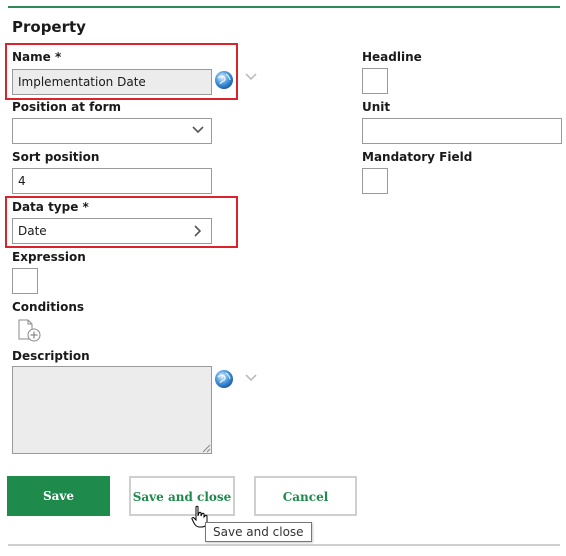  Describe the element at coordinates (50, 207) in the screenshot. I see `data-type-label: Data type *` at that location.